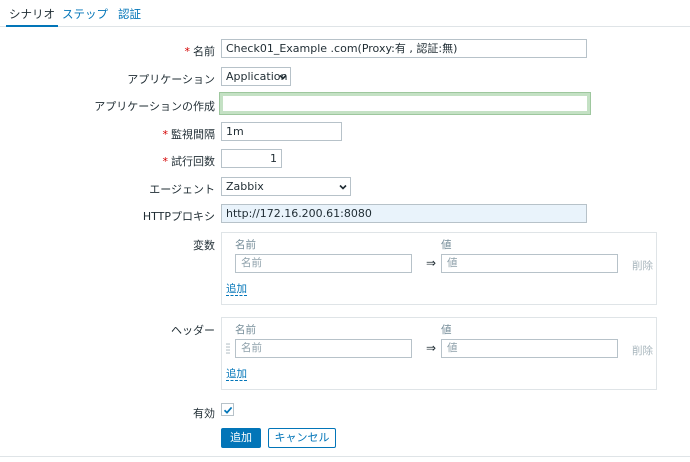 This screenshot has height=462, width=690. I want to click on application-label: アプリケーション, so click(171, 79).